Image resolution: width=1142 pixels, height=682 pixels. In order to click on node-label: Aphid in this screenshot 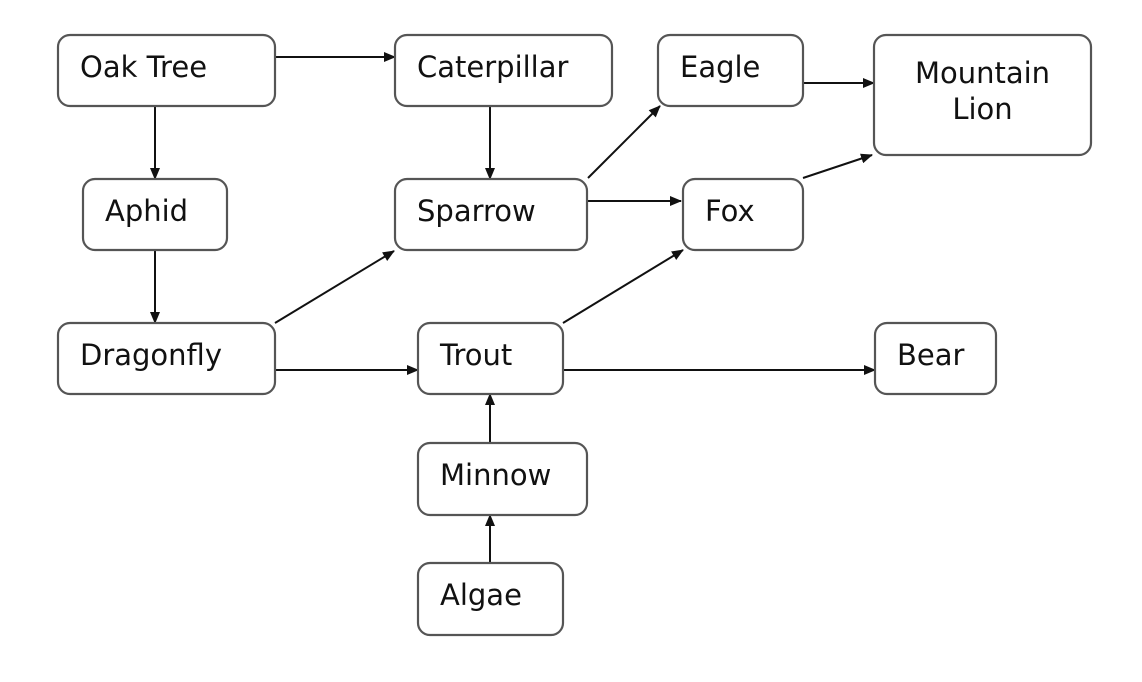, I will do `click(146, 211)`.